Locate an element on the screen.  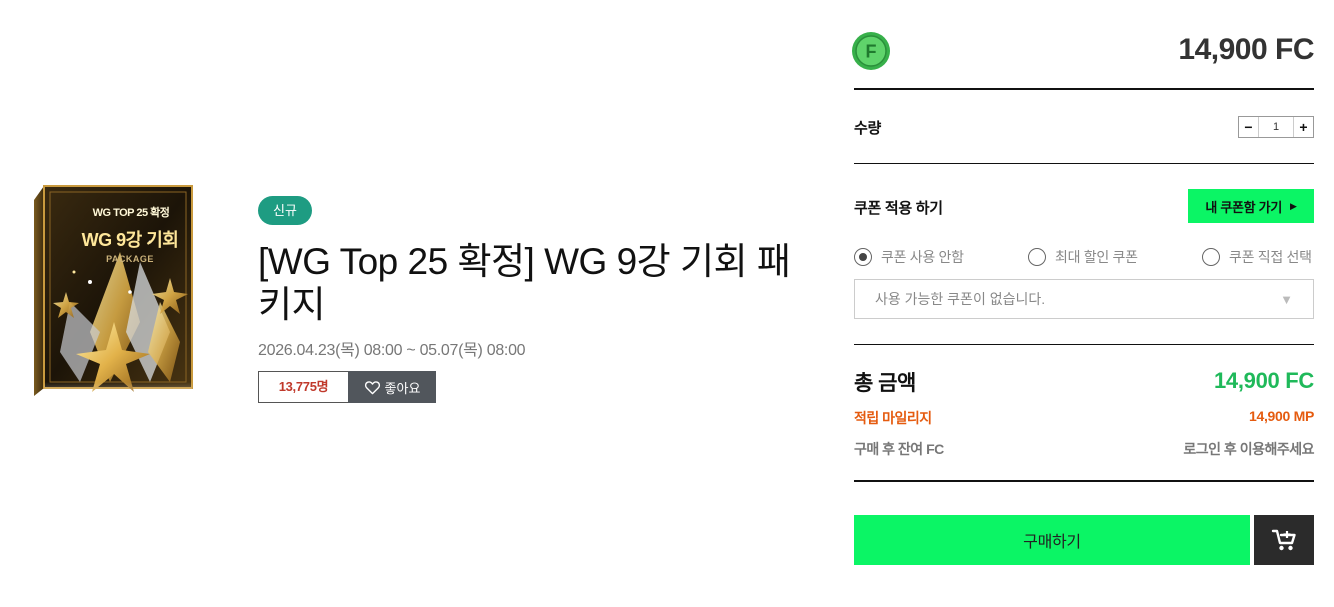
coupon-option-max-discount: 최대 할인 쿠폰 is located at coordinates (1083, 257).